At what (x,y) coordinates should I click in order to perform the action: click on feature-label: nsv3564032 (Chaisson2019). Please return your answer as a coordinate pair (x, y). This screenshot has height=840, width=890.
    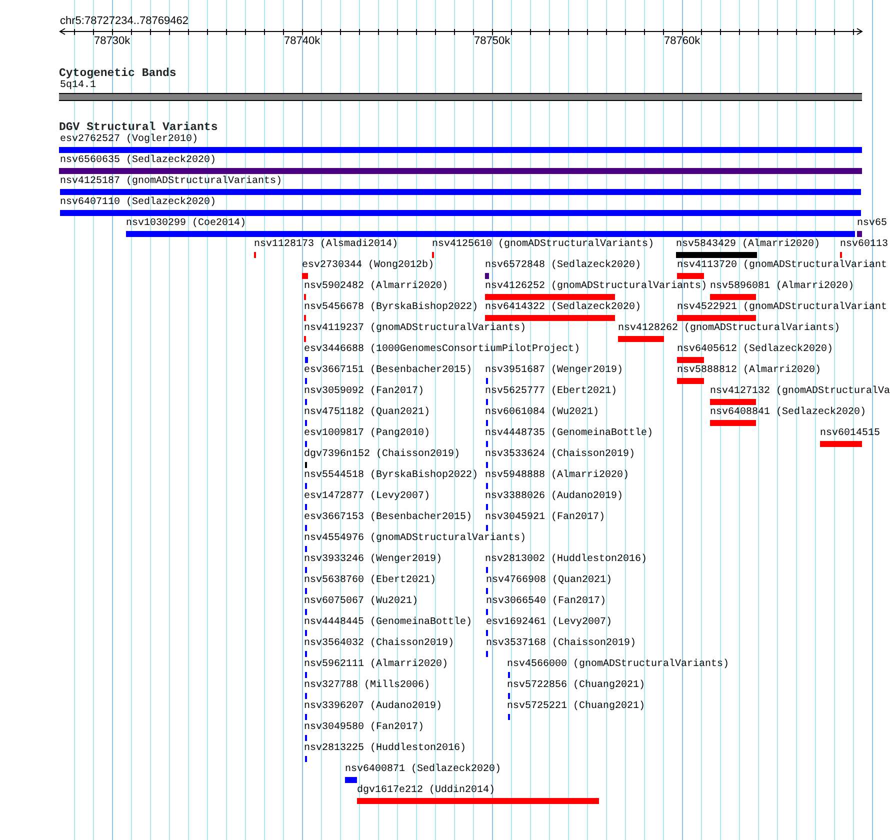
    Looking at the image, I should click on (379, 644).